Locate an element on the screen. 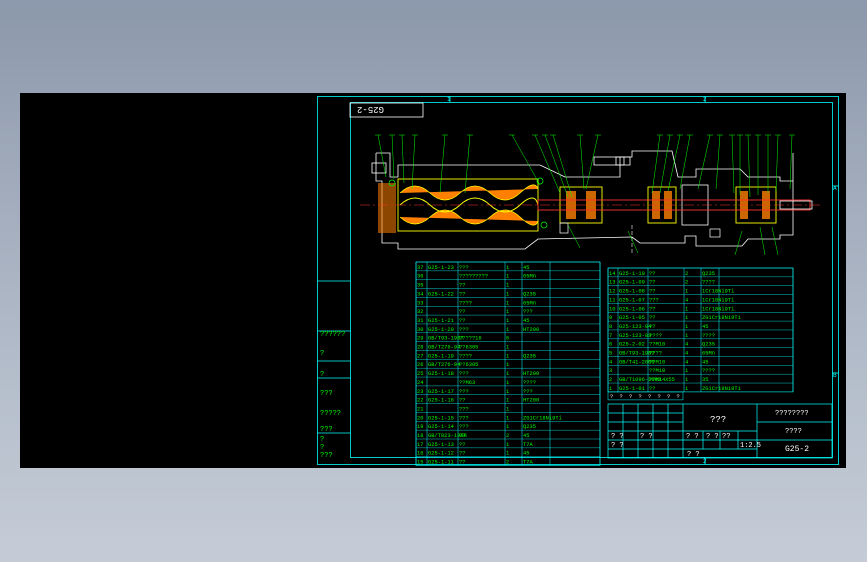 The width and height of the screenshot is (867, 562). bom-cell-mat: 65Mn is located at coordinates (529, 303).